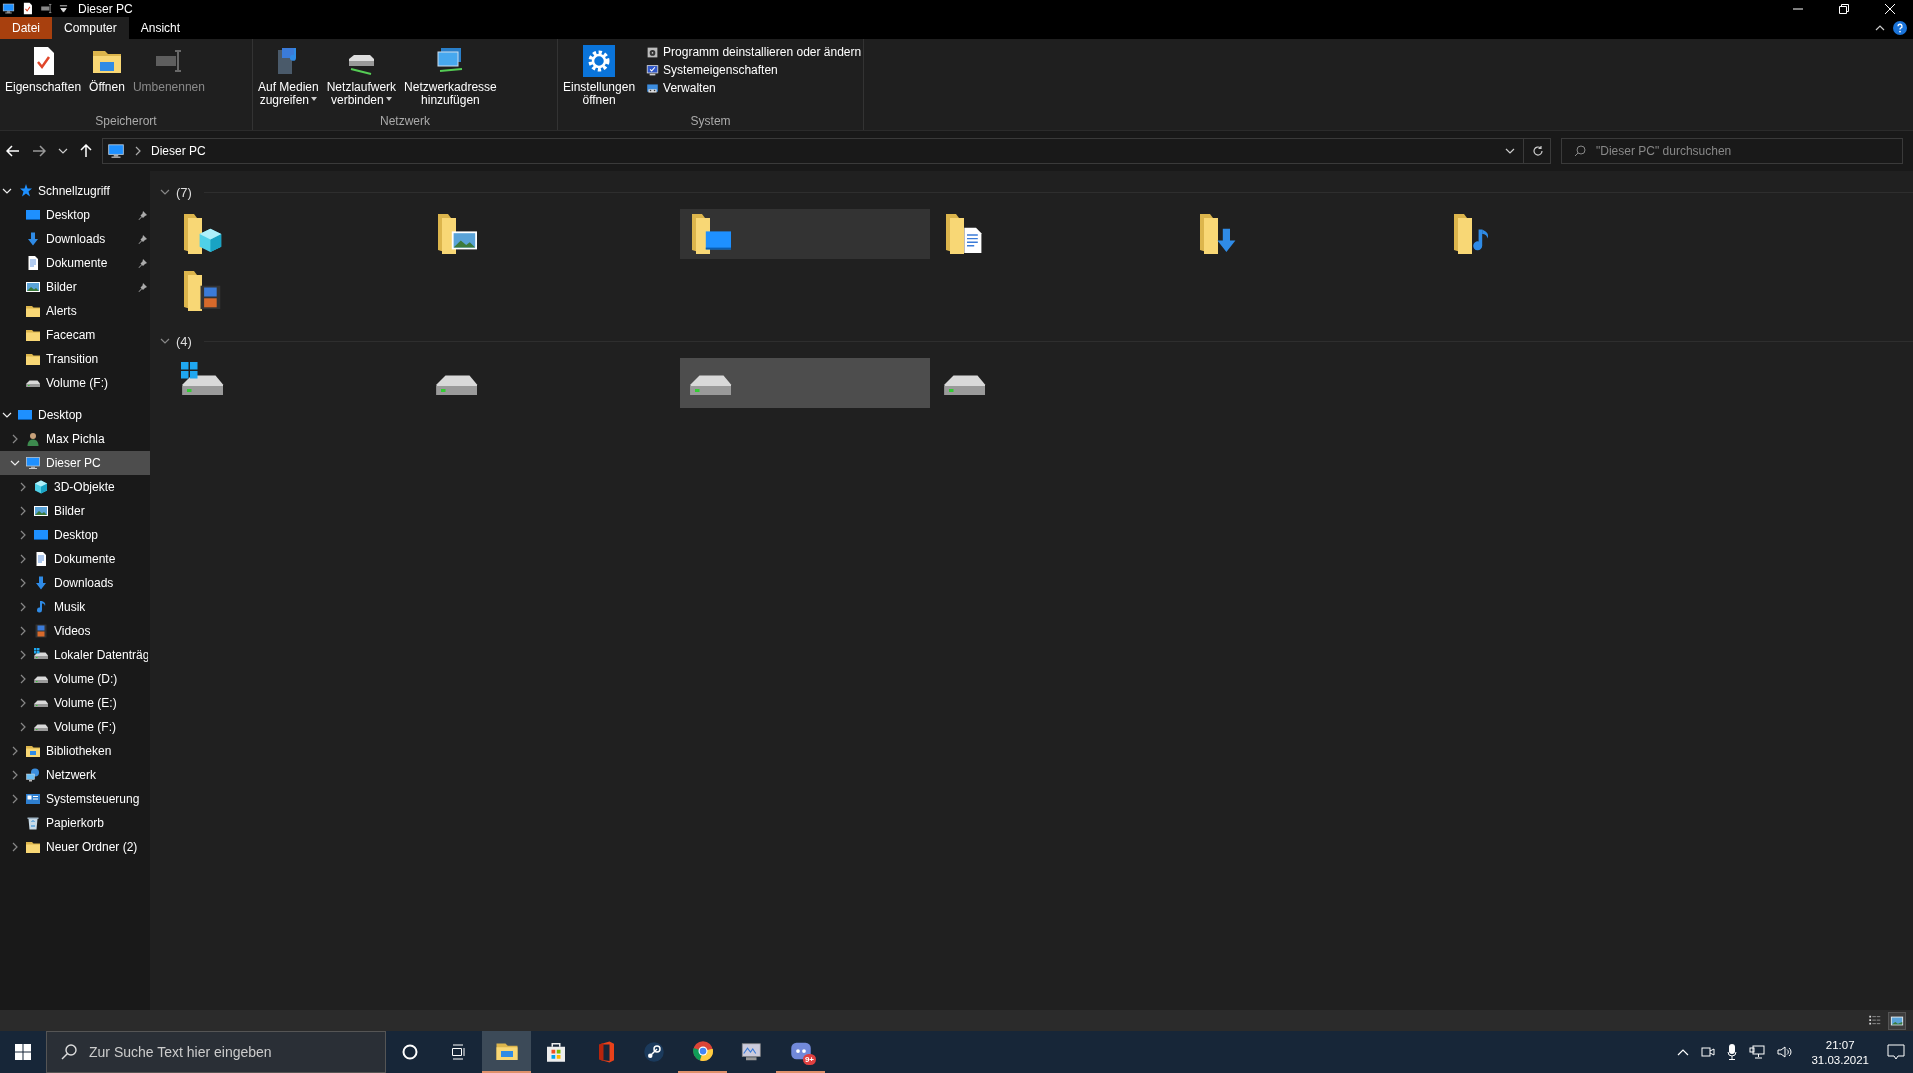 This screenshot has height=1073, width=1913. Describe the element at coordinates (8, 8) in the screenshot. I see `app-icon` at that location.